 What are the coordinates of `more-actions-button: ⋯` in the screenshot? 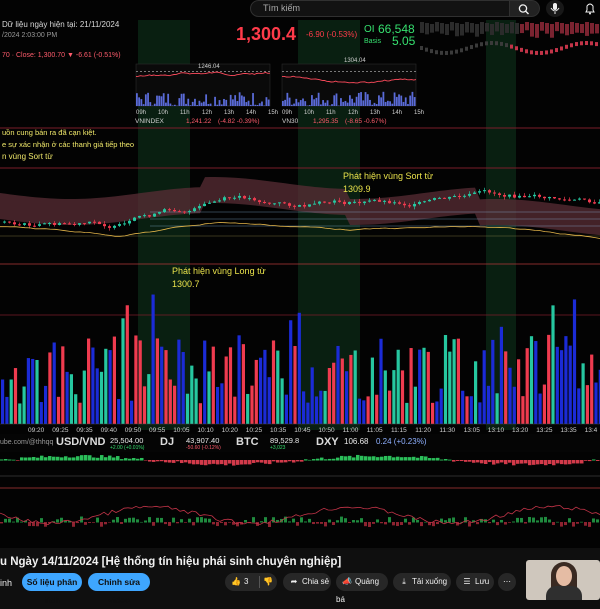 It's located at (507, 582).